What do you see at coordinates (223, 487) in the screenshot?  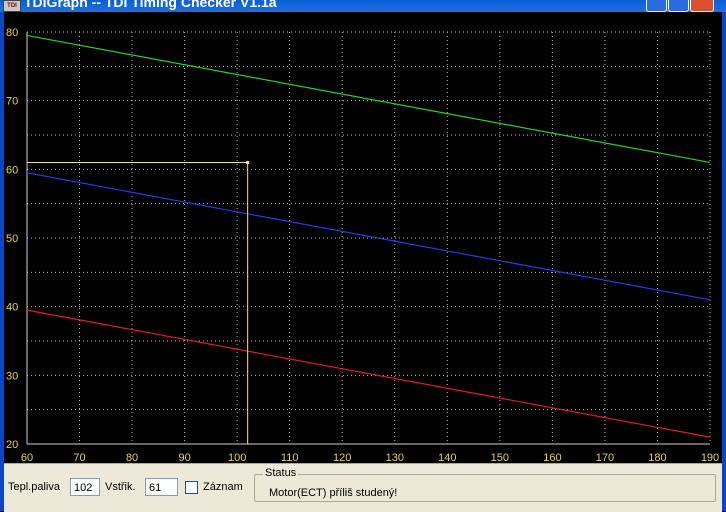 I see `record-label: Záznam` at bounding box center [223, 487].